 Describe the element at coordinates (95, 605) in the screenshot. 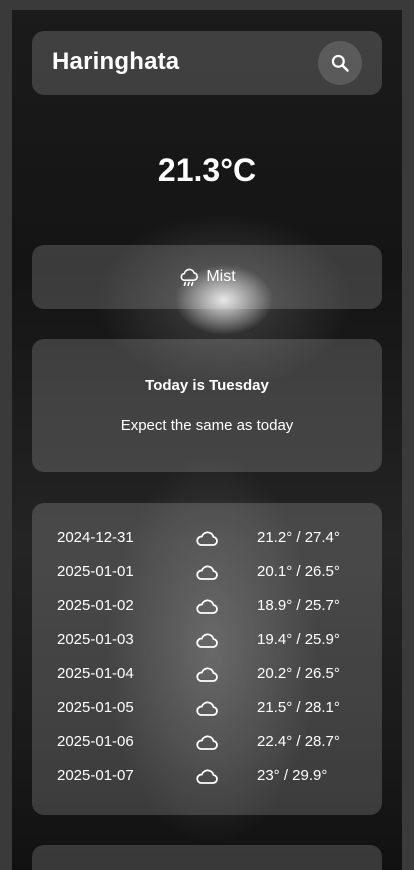

I see `forecast-date: 2025-01-02` at that location.